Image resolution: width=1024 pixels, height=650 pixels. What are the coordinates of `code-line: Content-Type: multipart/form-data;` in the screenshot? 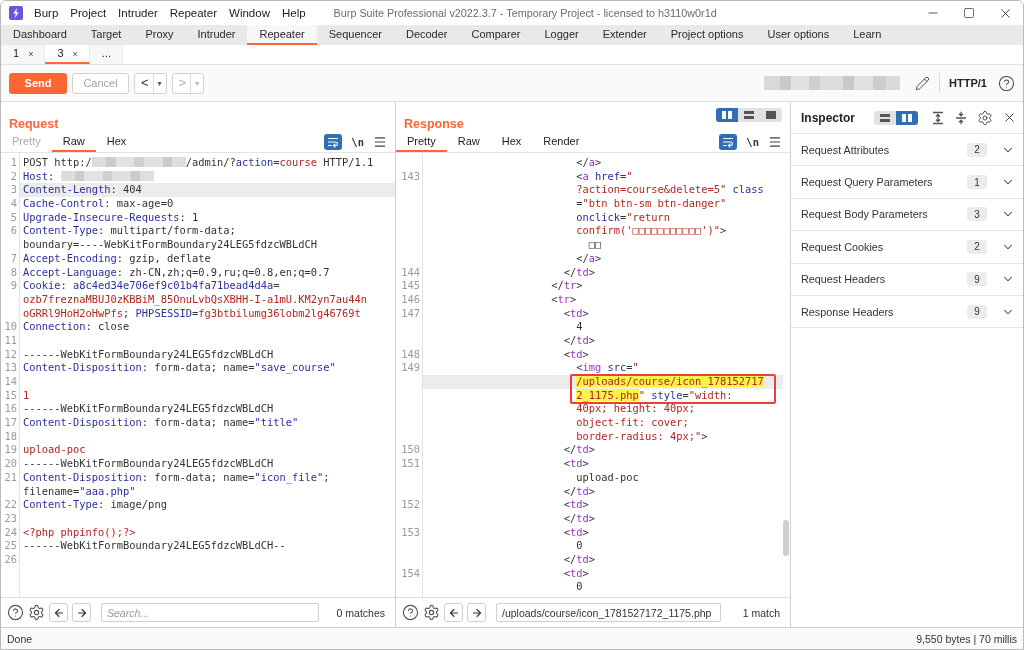 It's located at (129, 230).